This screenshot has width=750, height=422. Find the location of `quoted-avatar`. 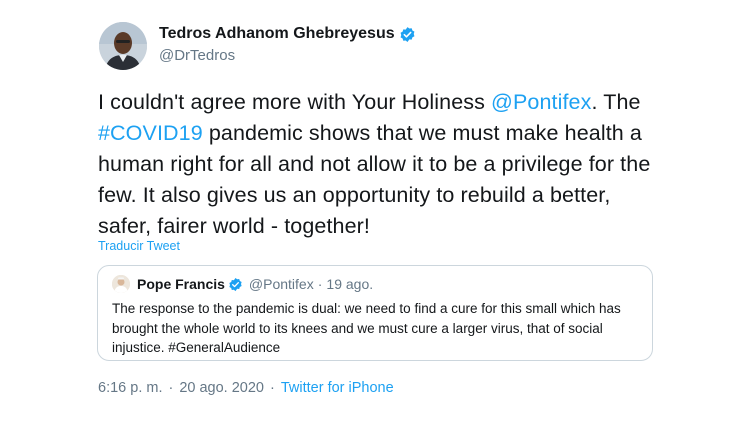

quoted-avatar is located at coordinates (121, 284).